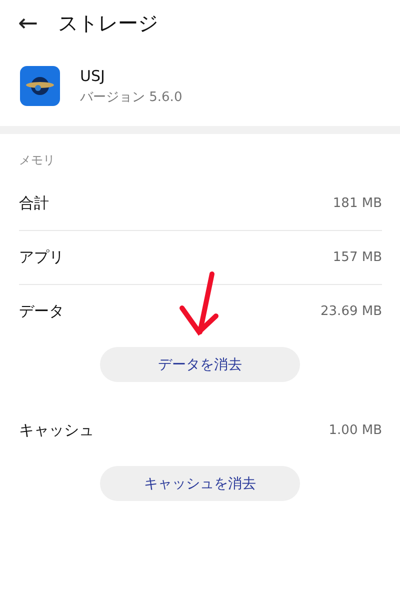 This screenshot has height=600, width=400. I want to click on app-version: バージョン 5.6.0, so click(131, 97).